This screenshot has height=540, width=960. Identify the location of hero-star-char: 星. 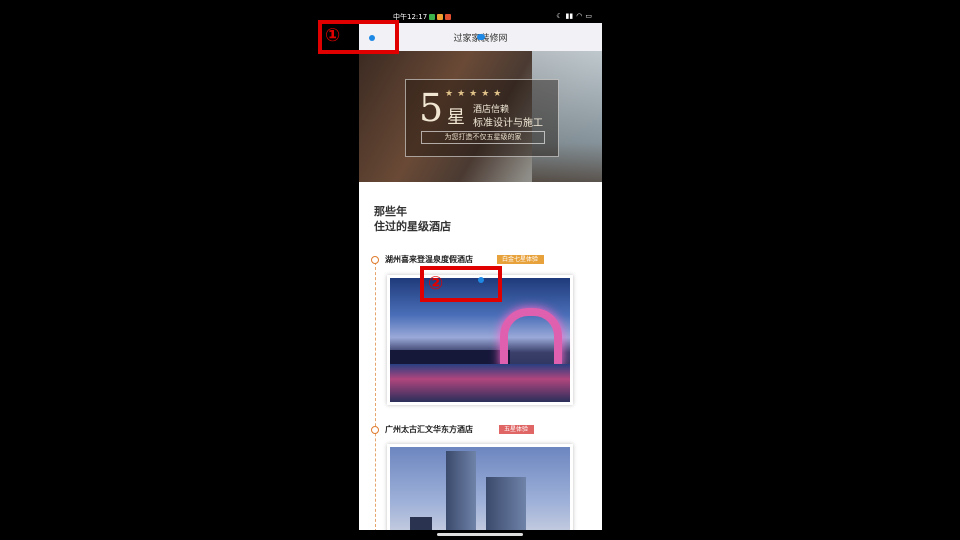
(456, 117).